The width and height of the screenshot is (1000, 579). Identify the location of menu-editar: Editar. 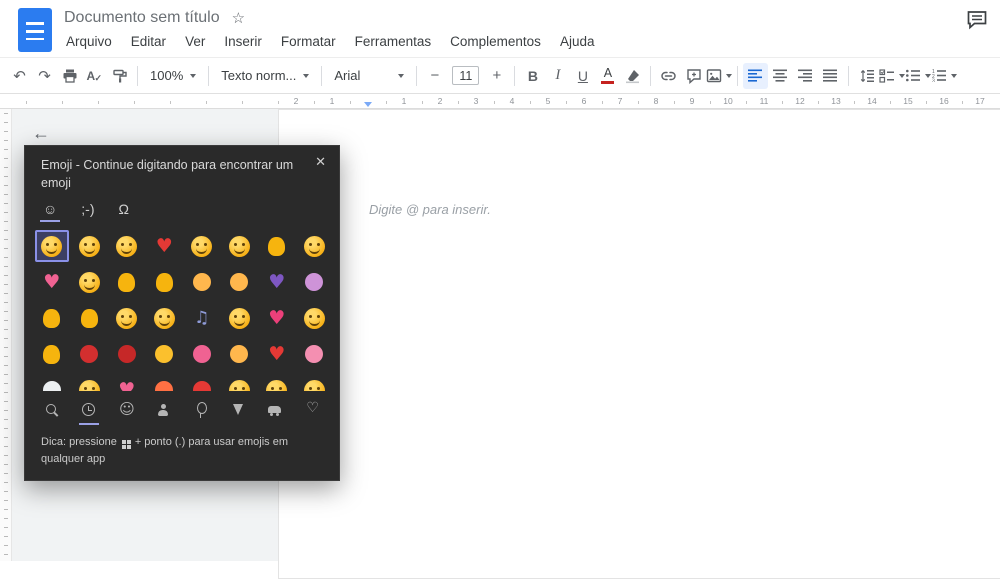
(148, 41).